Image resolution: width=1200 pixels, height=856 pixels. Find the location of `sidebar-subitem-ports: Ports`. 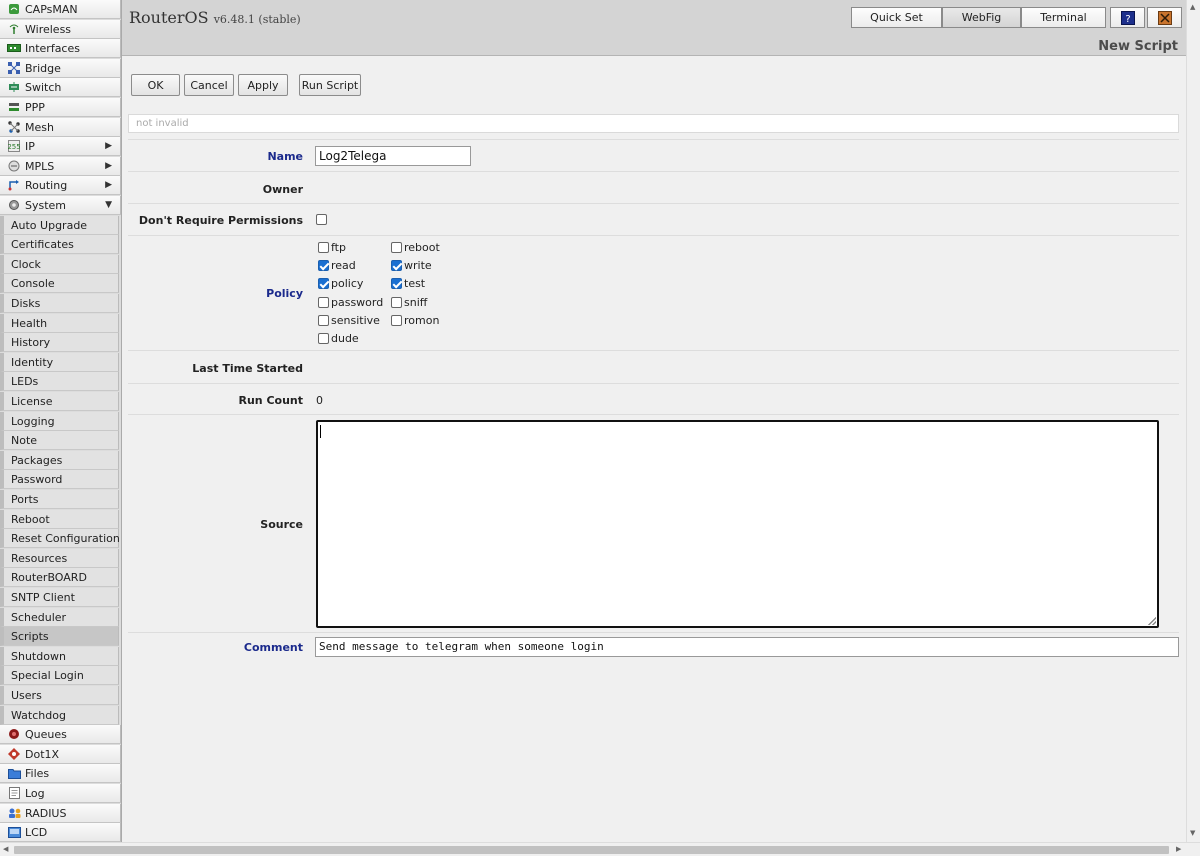

sidebar-subitem-ports: Ports is located at coordinates (59, 499).